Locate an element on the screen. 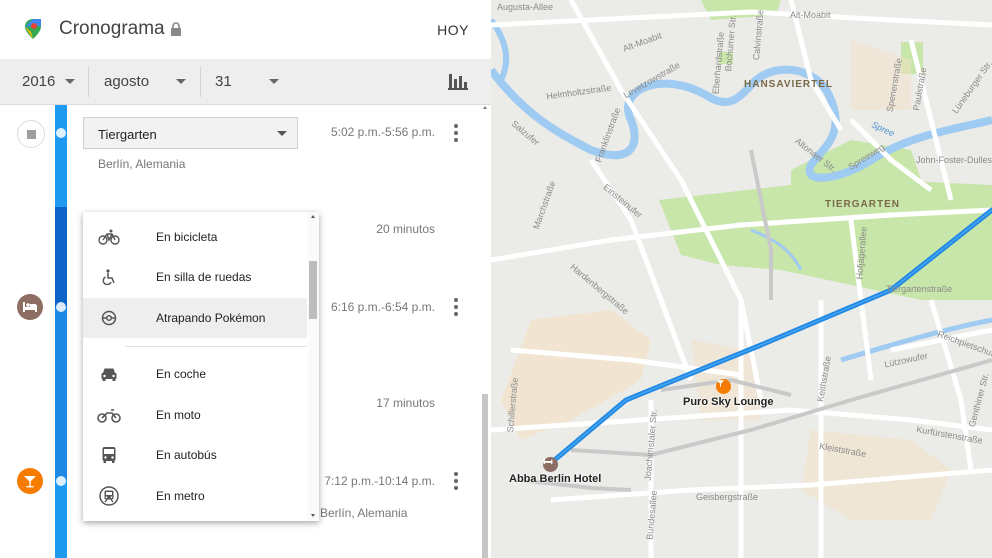 Image resolution: width=992 pixels, height=558 pixels. menu-item-car: En coche is located at coordinates (195, 374).